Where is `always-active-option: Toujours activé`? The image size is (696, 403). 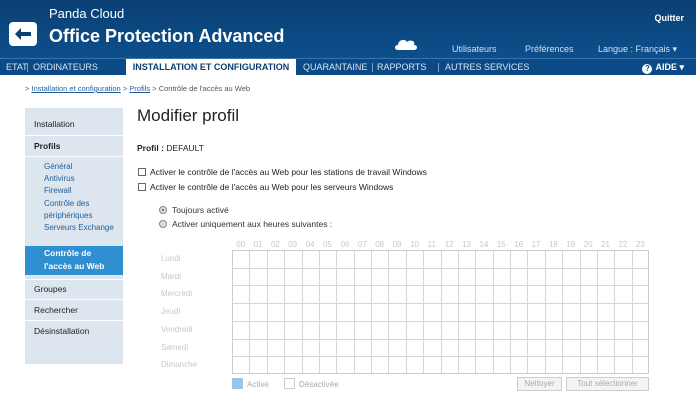
always-active-option: Toujours activé is located at coordinates (194, 210).